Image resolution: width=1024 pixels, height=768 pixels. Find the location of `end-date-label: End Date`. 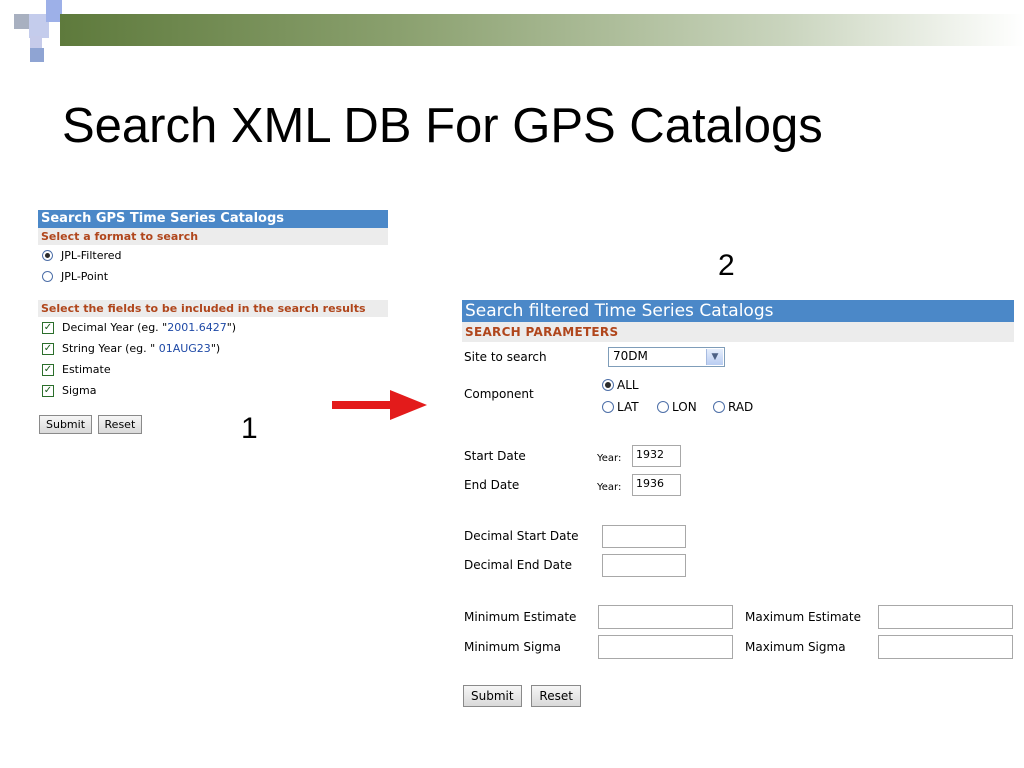

end-date-label: End Date is located at coordinates (492, 485).